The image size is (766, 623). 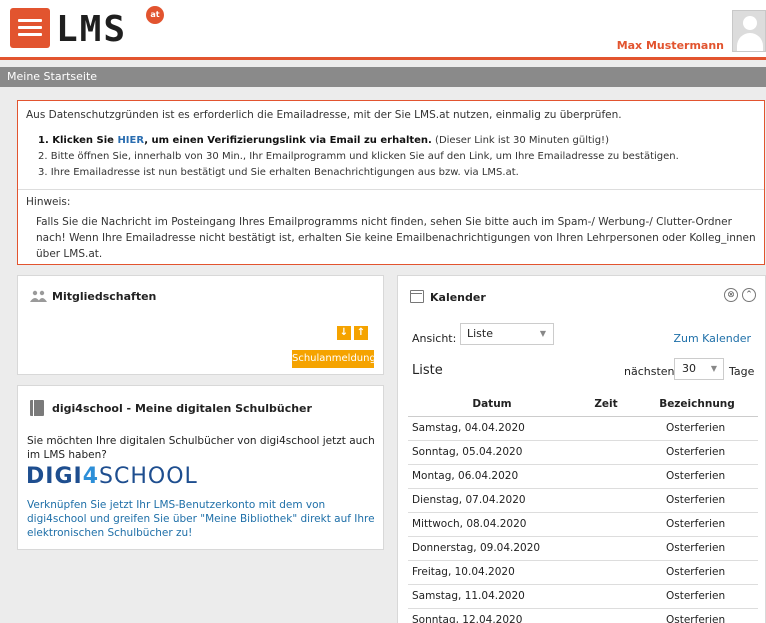 What do you see at coordinates (492, 572) in the screenshot?
I see `event-date: Freitag, 10.04.2020` at bounding box center [492, 572].